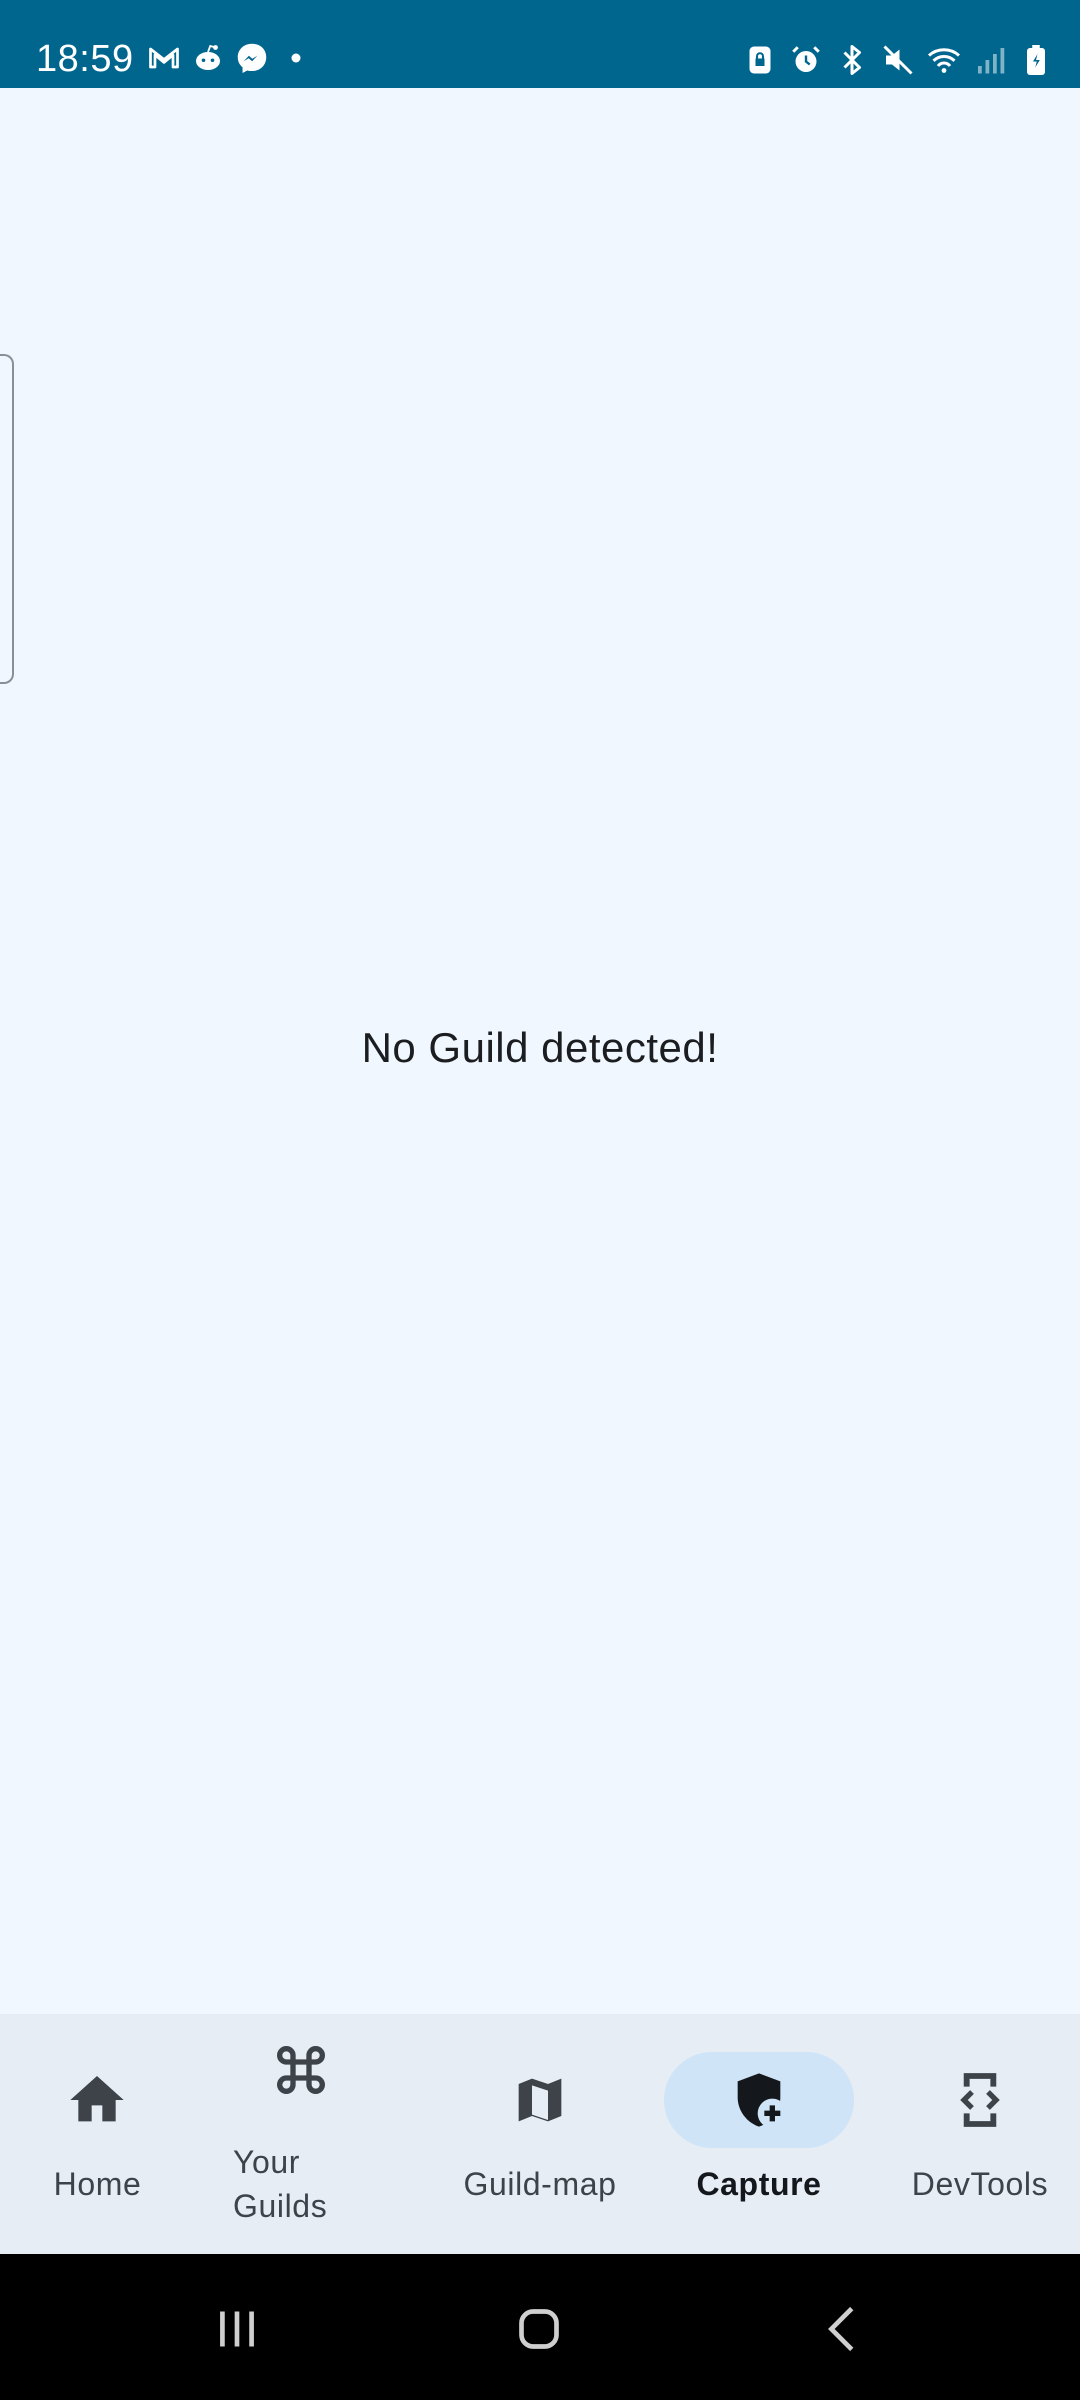 The height and width of the screenshot is (2400, 1080). What do you see at coordinates (980, 2184) in the screenshot?
I see `nav-label-devtools: DevTools` at bounding box center [980, 2184].